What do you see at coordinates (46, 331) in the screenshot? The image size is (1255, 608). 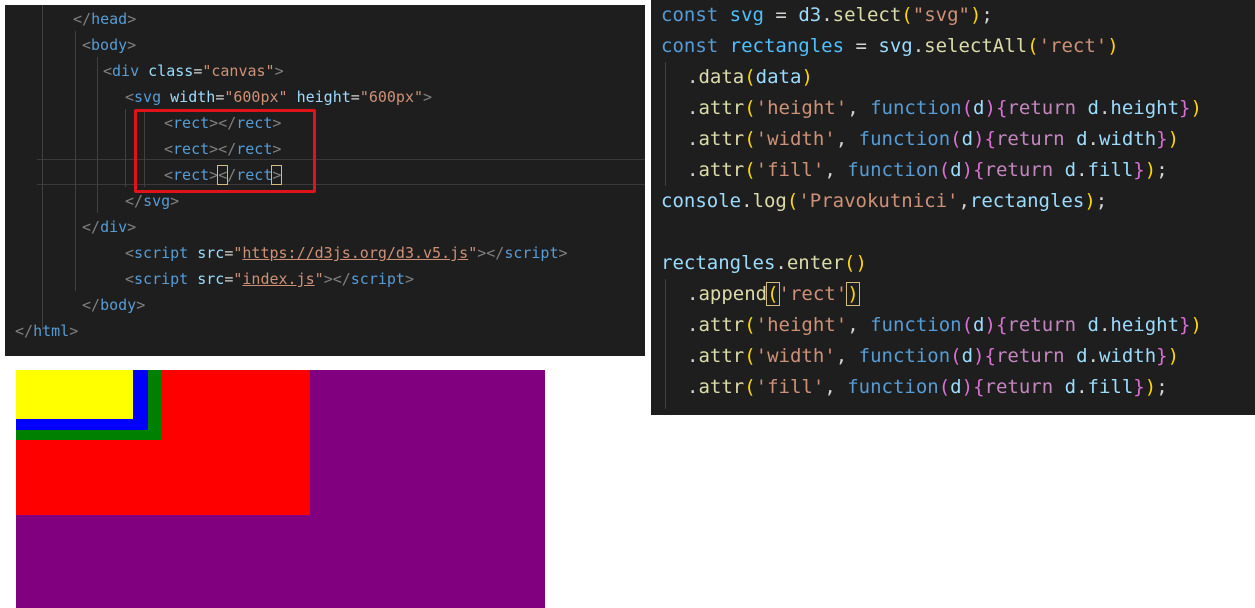 I see `code-text: </html>` at bounding box center [46, 331].